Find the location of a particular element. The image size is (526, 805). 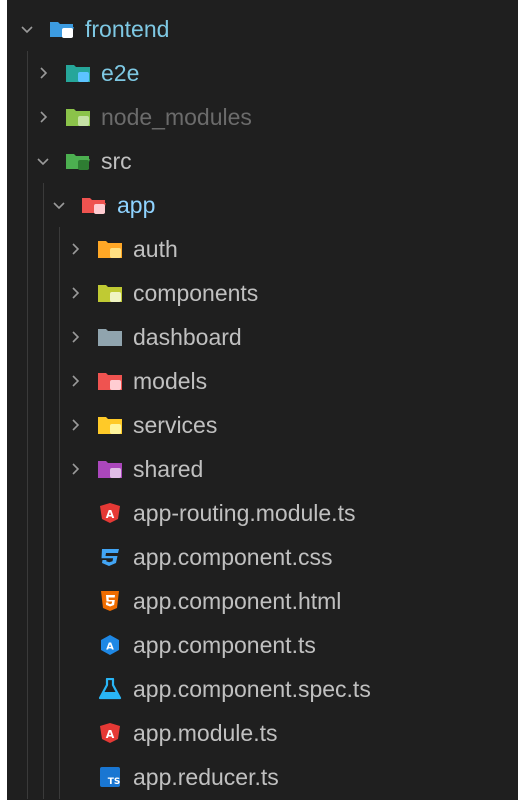

tree-file-app-routing-module-ts: Aapp-routing.module.ts is located at coordinates (262, 513).